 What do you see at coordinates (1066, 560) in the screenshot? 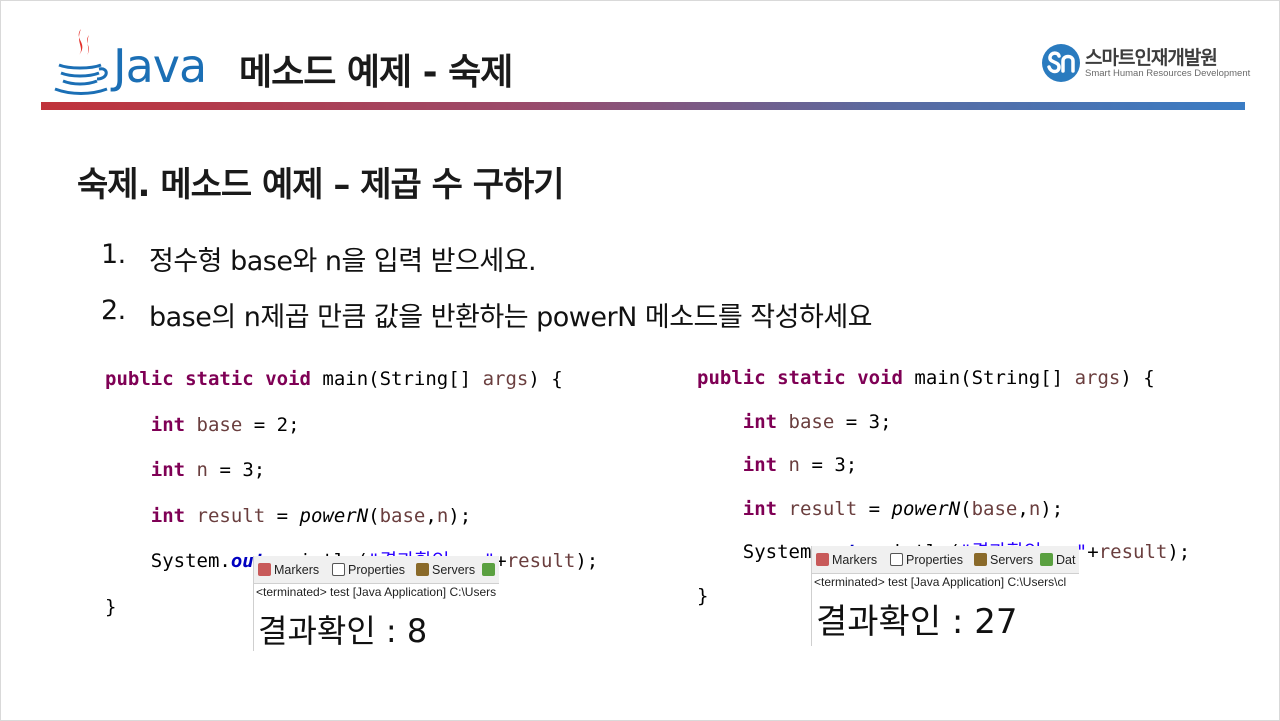
I see `tab-label: Dat` at bounding box center [1066, 560].